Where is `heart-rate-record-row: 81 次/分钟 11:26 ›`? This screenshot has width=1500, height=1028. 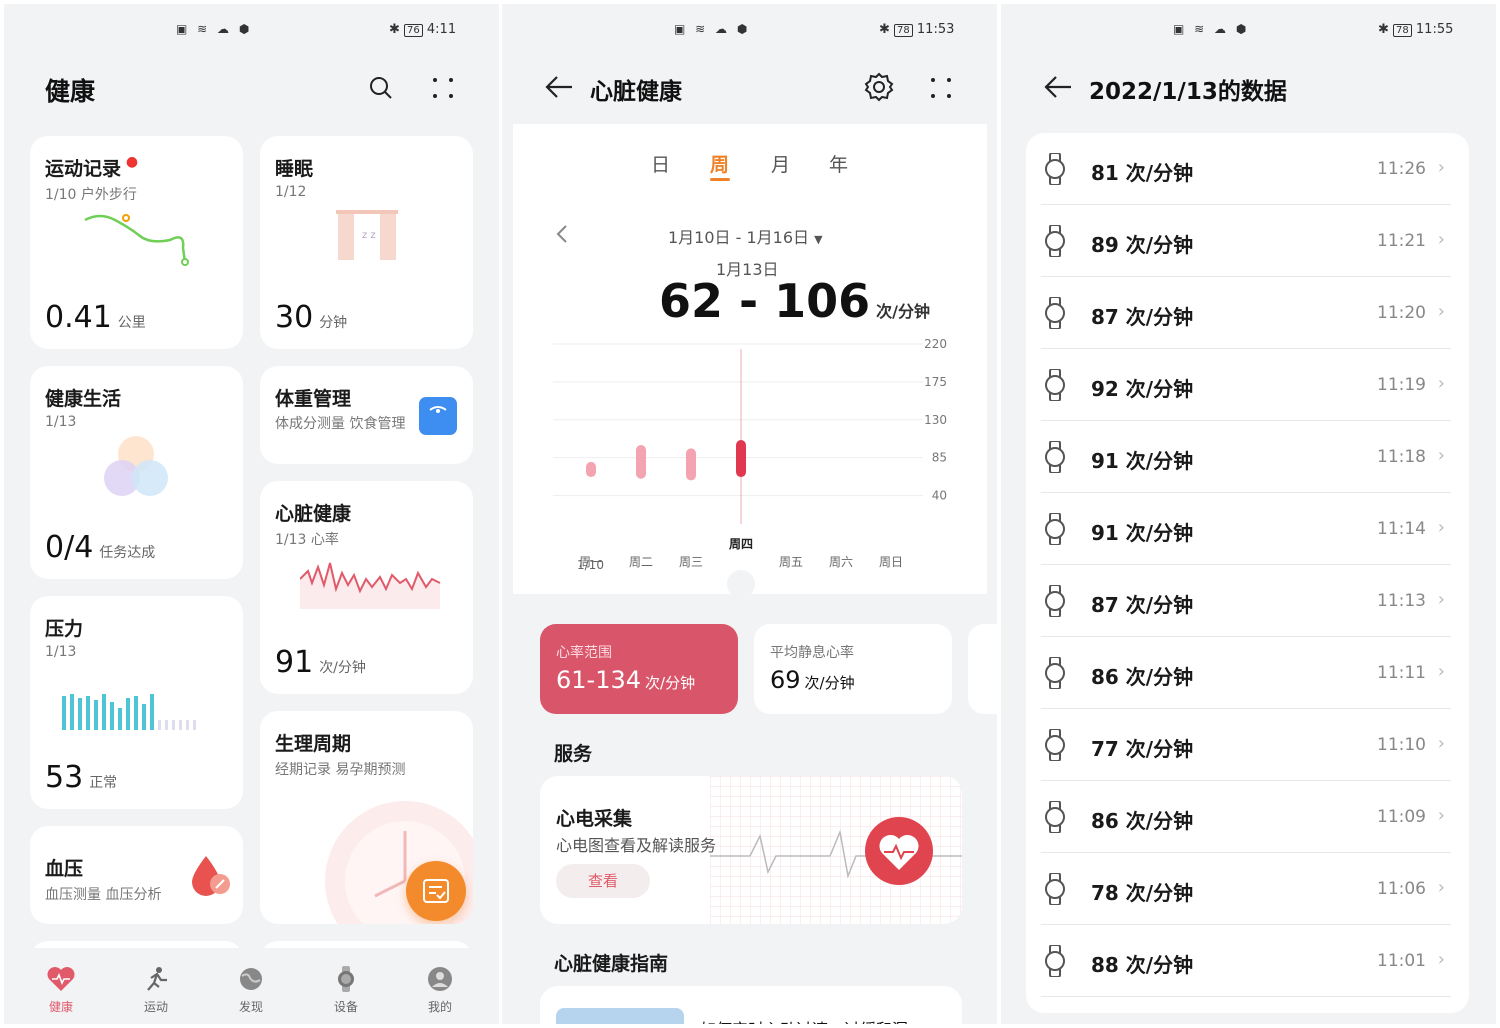 heart-rate-record-row: 81 次/分钟 11:26 › is located at coordinates (1246, 169).